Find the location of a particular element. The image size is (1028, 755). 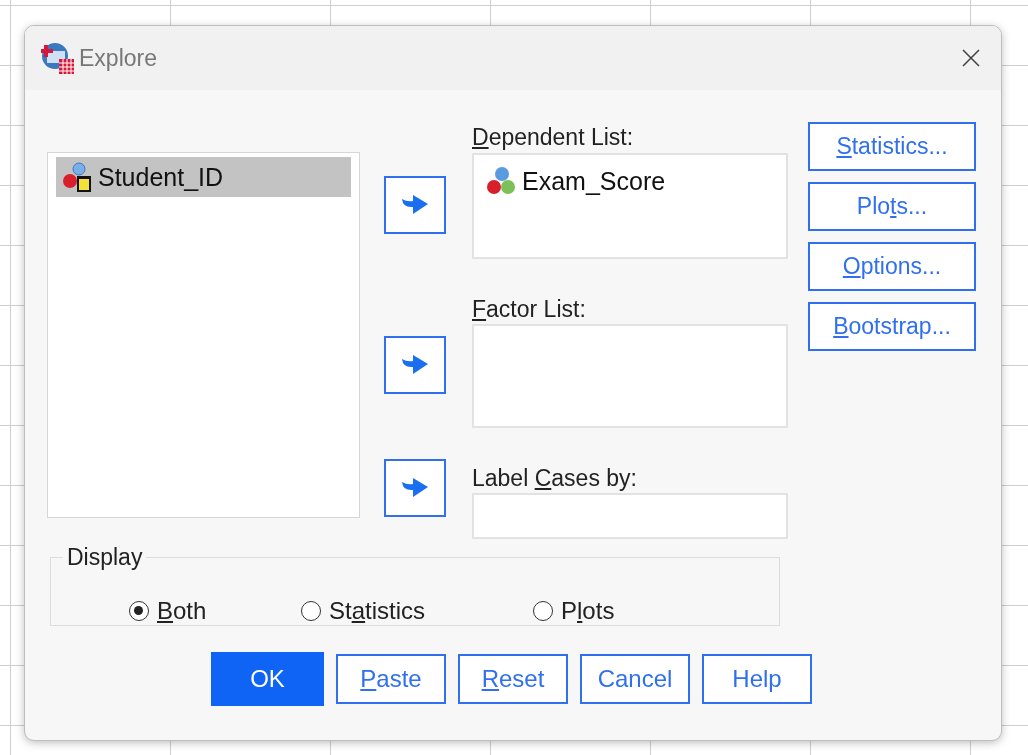

dependent-list-label: Dependent List: is located at coordinates (553, 137).